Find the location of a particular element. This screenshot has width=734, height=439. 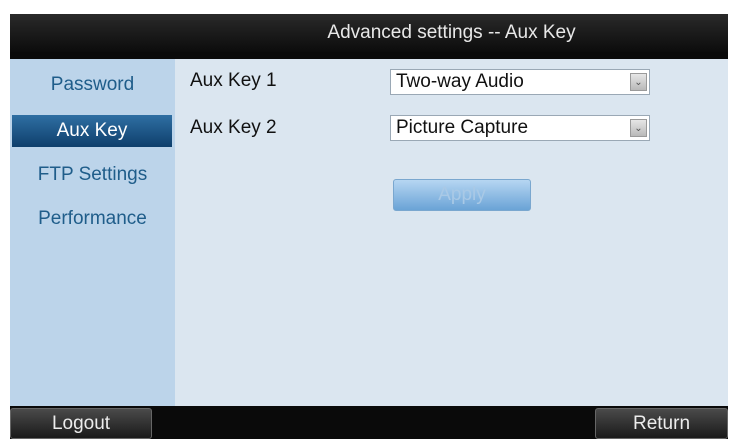

sidebar-item-password: Password is located at coordinates (92, 85).